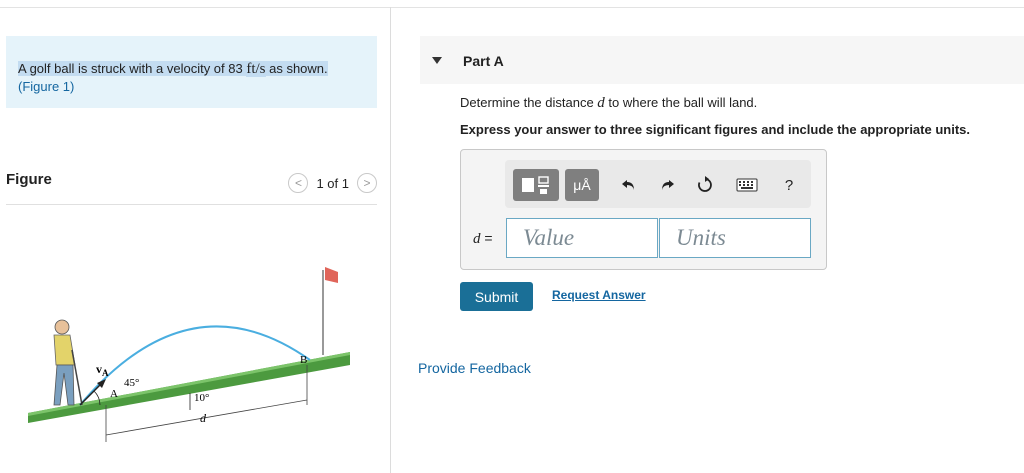 This screenshot has width=1024, height=473. Describe the element at coordinates (735, 238) in the screenshot. I see `units-input: Units` at that location.